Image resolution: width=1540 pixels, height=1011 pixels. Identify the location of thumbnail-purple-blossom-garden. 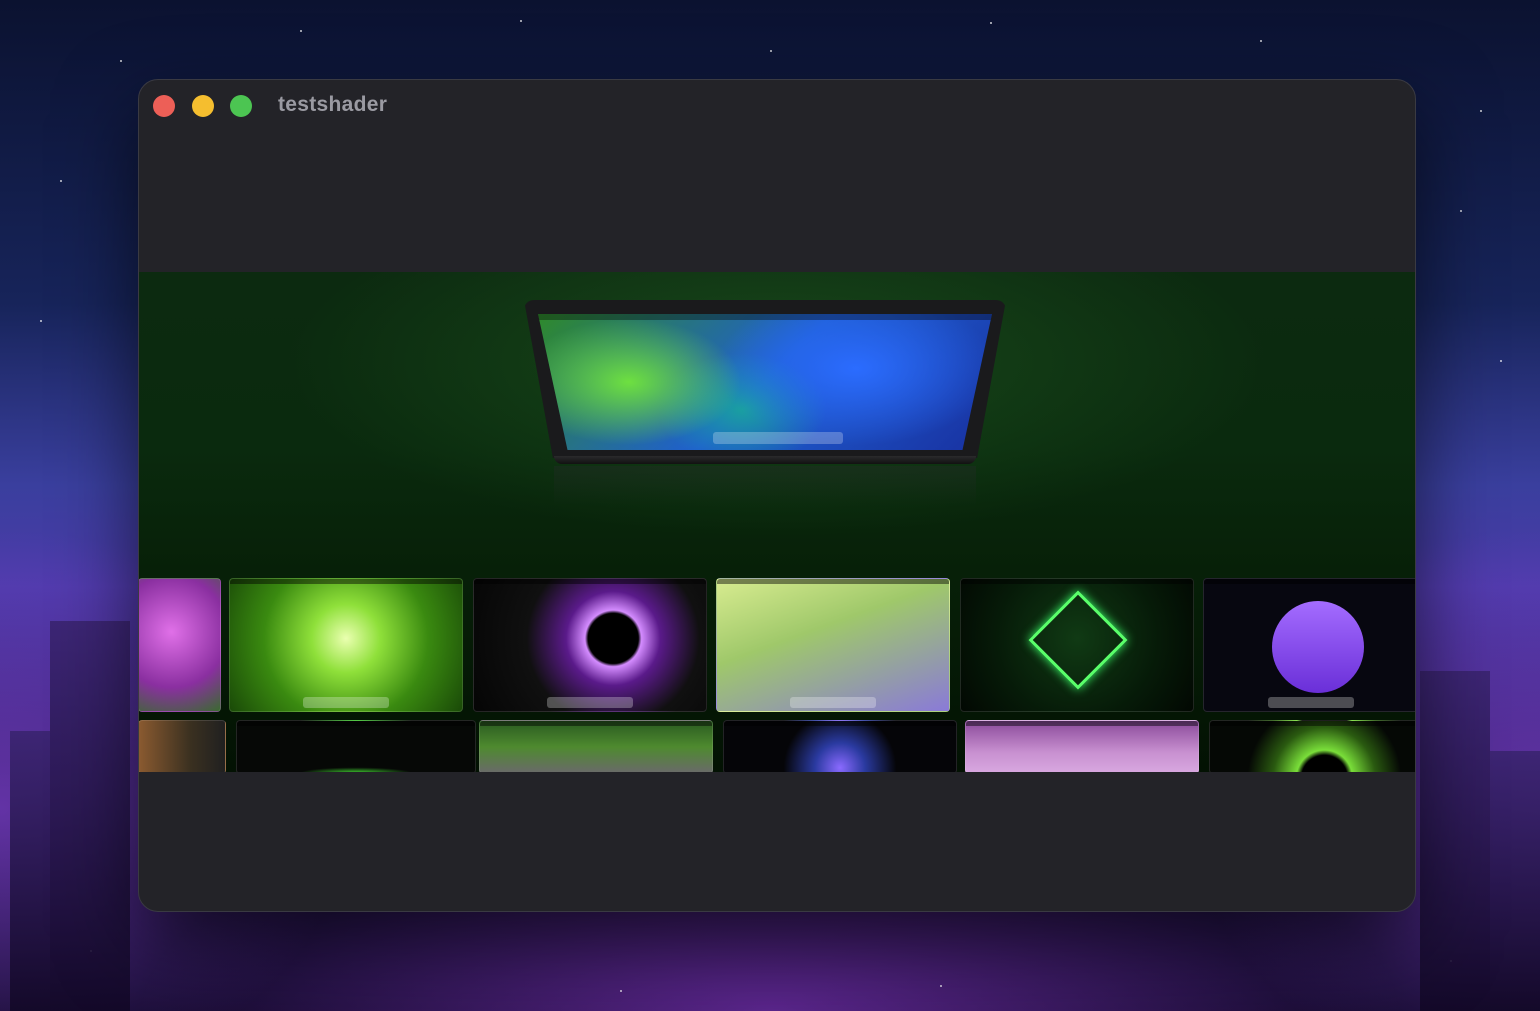
(180, 645).